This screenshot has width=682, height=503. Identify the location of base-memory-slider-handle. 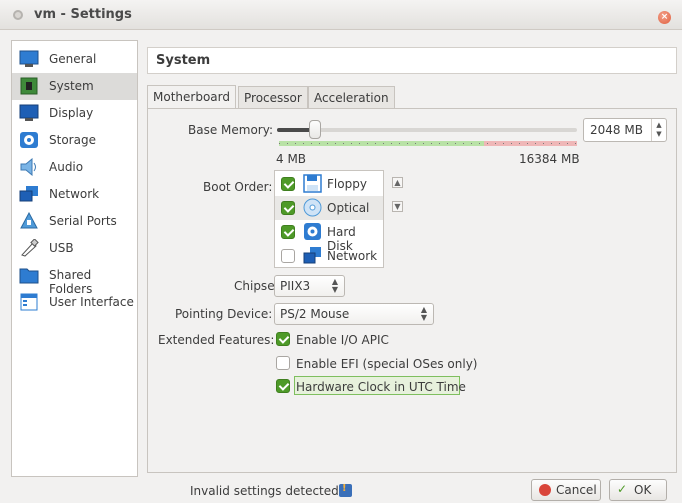
(314, 129).